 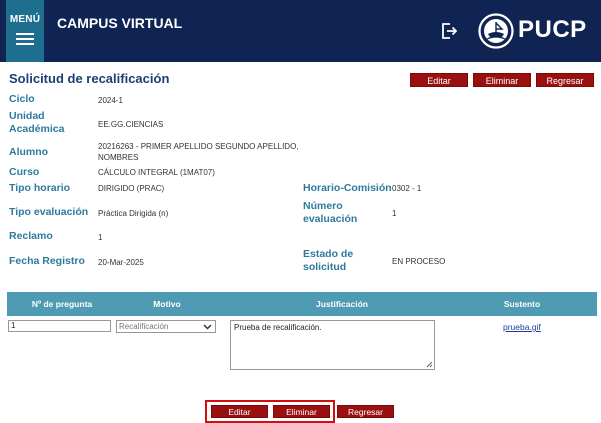 What do you see at coordinates (323, 206) in the screenshot?
I see `numero-evaluacion-label-line1: Número` at bounding box center [323, 206].